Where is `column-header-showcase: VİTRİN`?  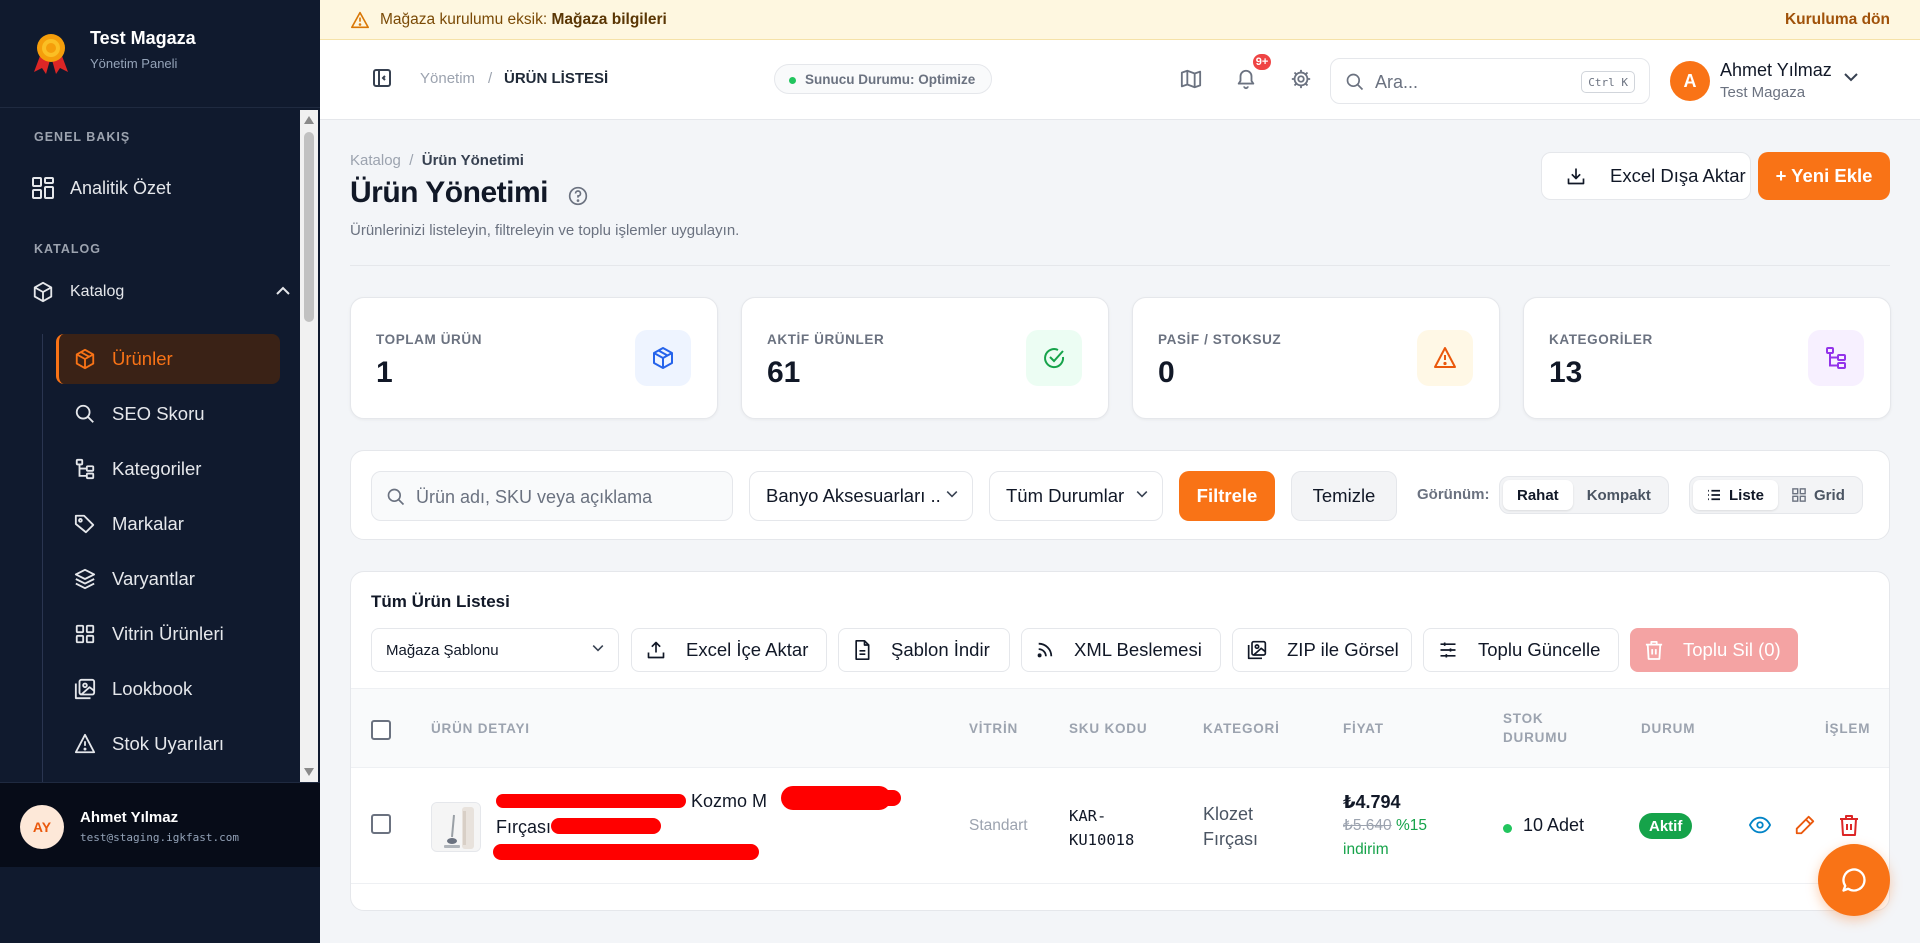 column-header-showcase: VİTRİN is located at coordinates (993, 728).